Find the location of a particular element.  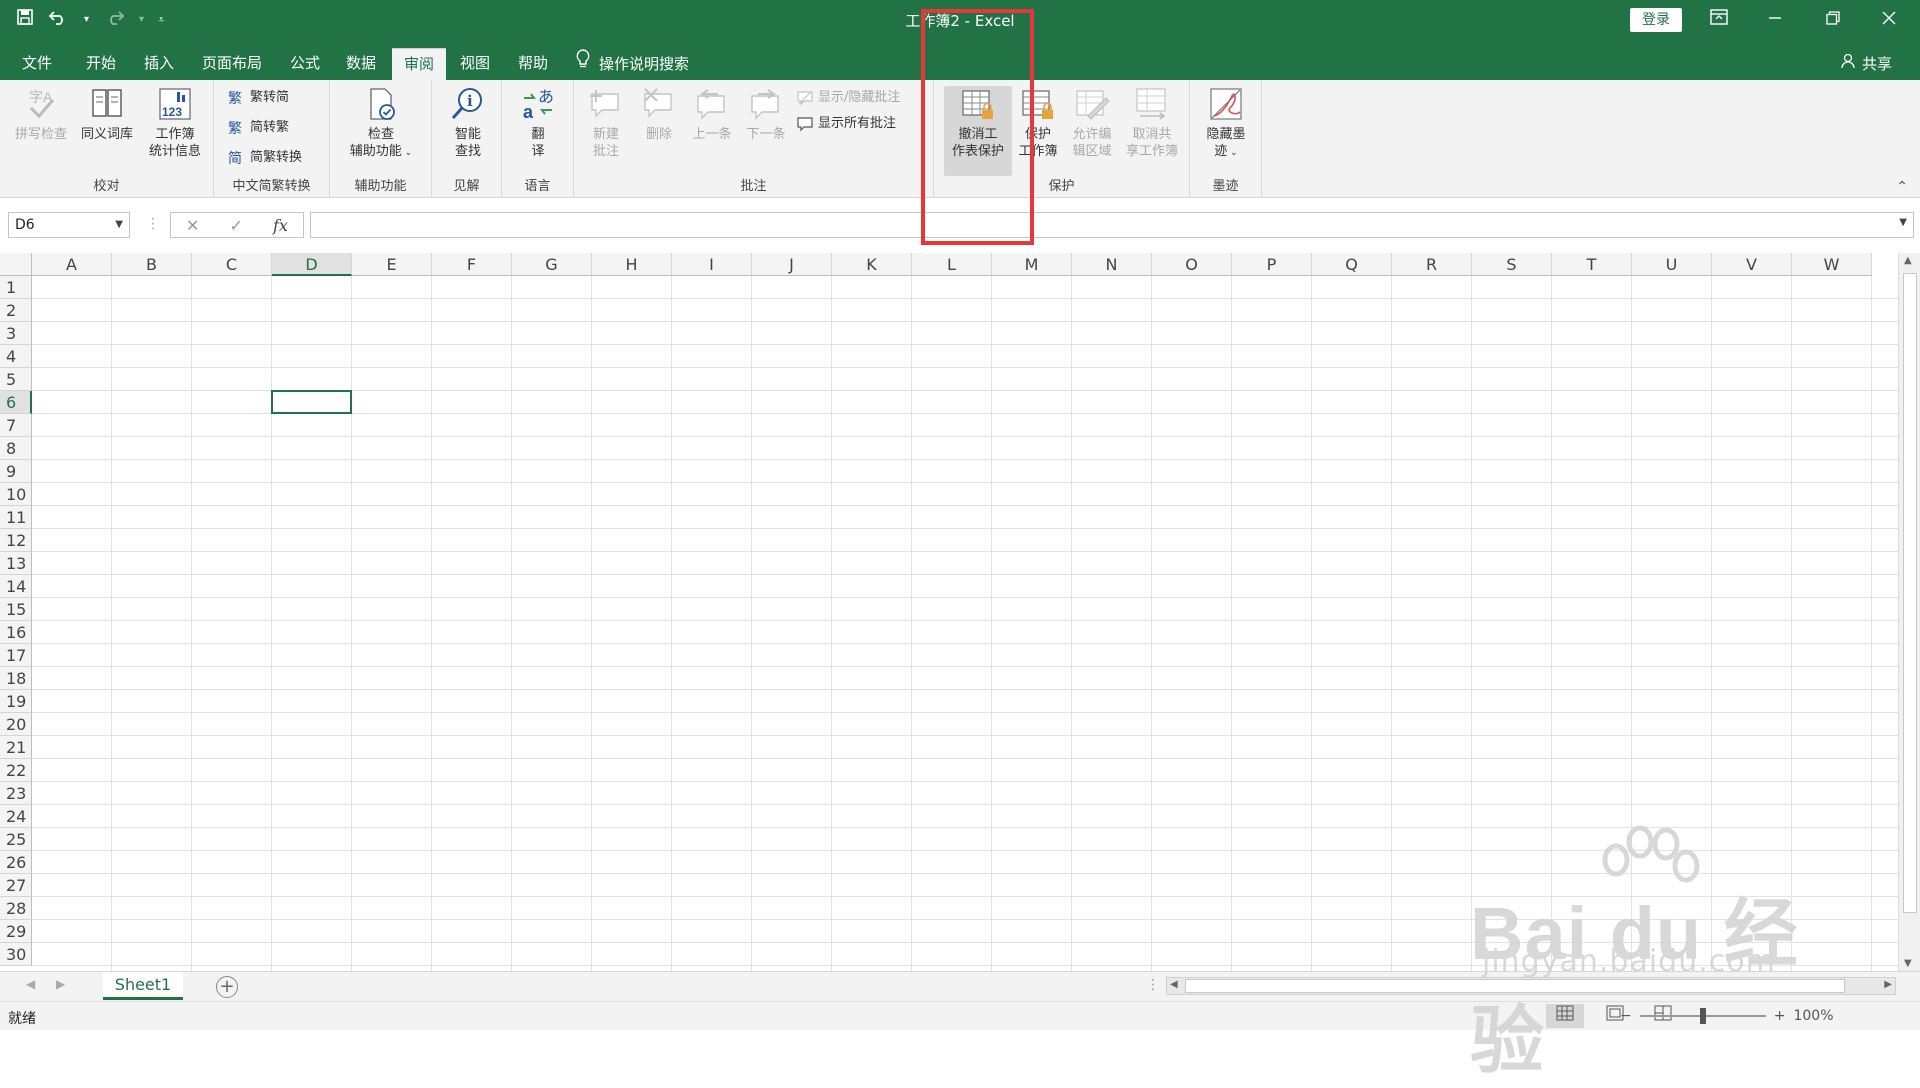

row-header: 2 is located at coordinates (16, 310).